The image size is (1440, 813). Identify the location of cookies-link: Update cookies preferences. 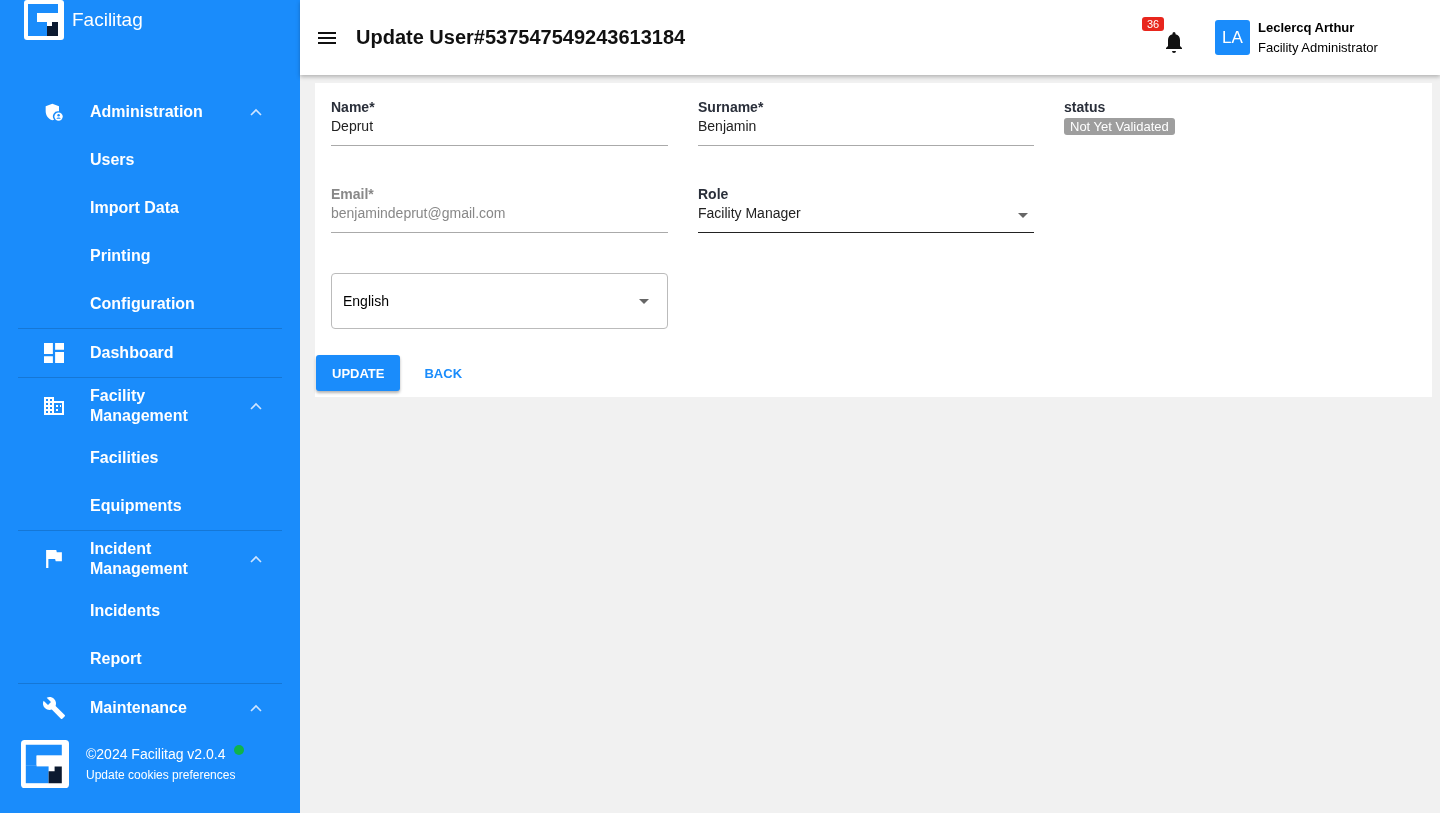
(165, 775).